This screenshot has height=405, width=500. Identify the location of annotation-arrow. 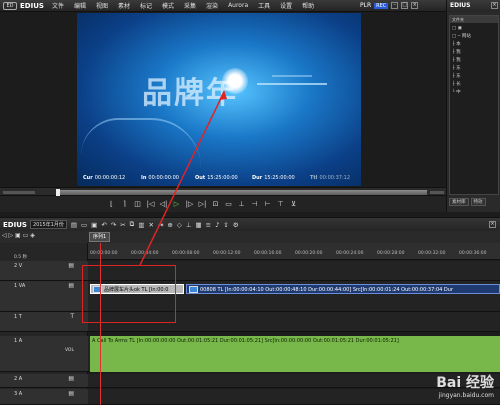
(183, 178).